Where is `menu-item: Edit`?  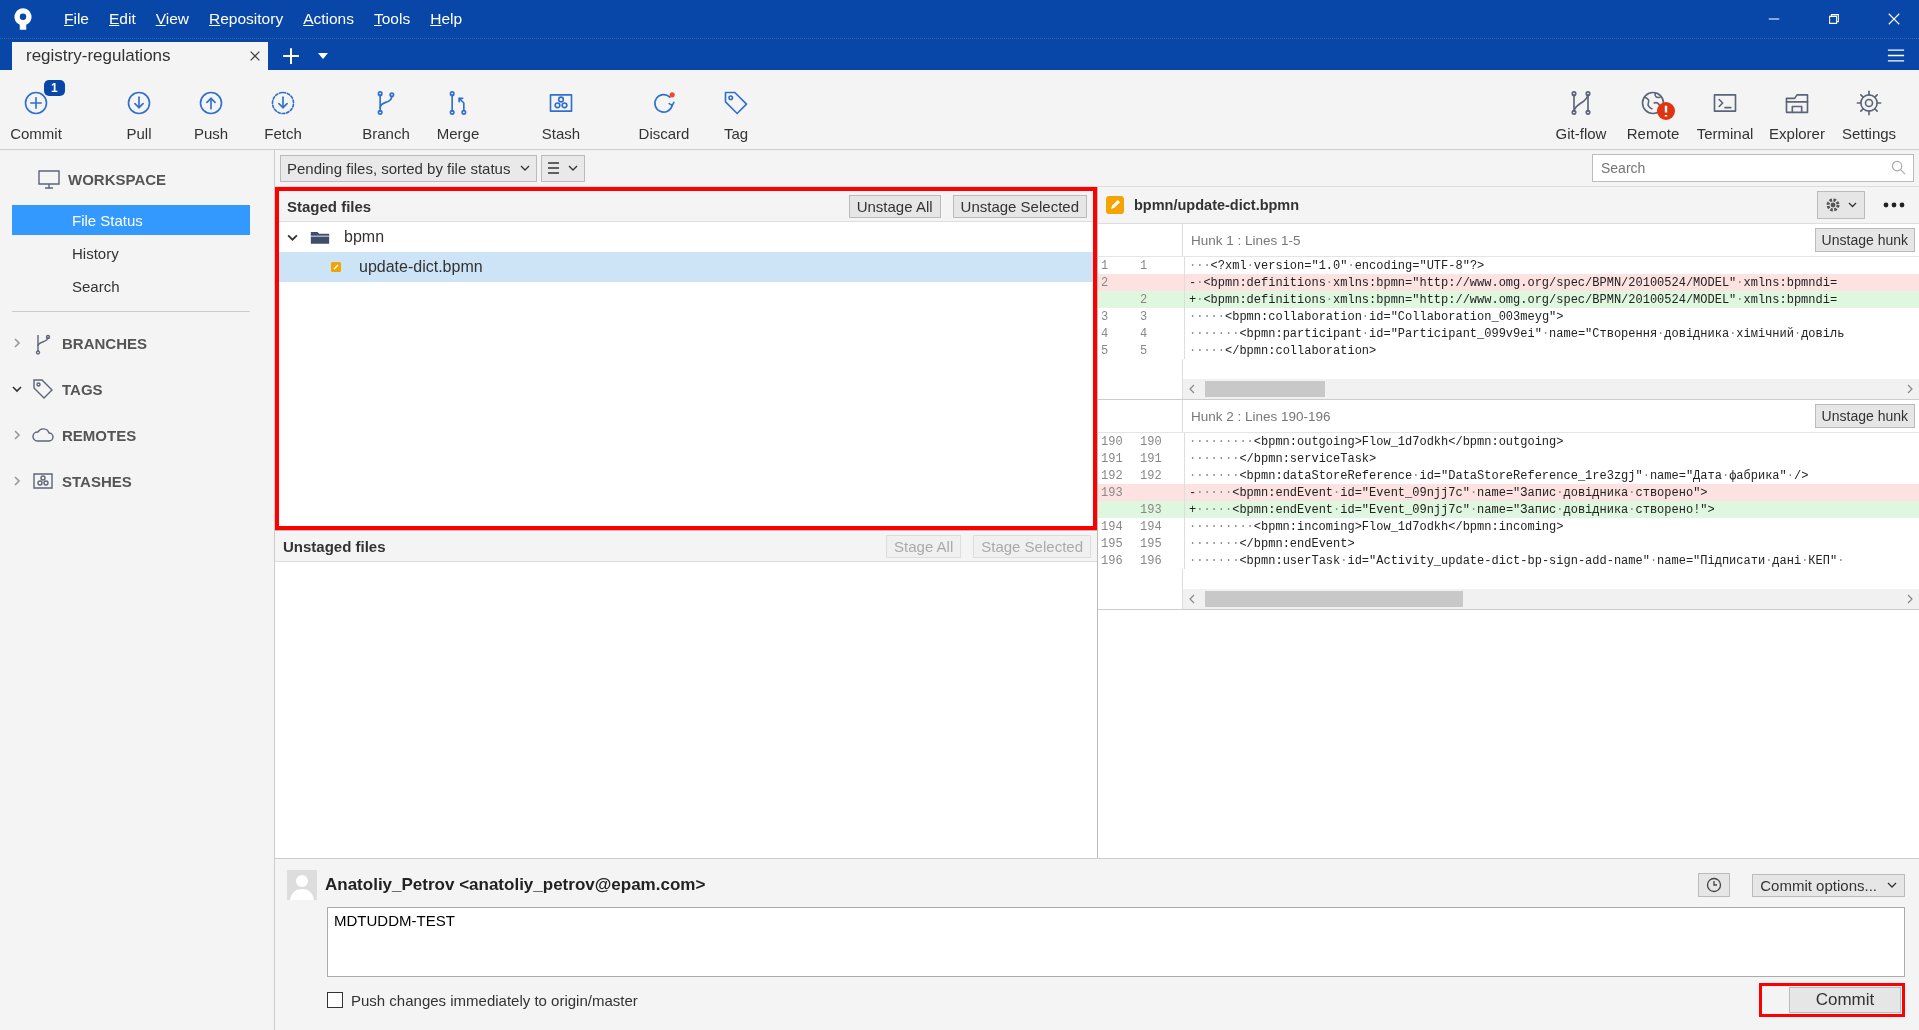
menu-item: Edit is located at coordinates (122, 19).